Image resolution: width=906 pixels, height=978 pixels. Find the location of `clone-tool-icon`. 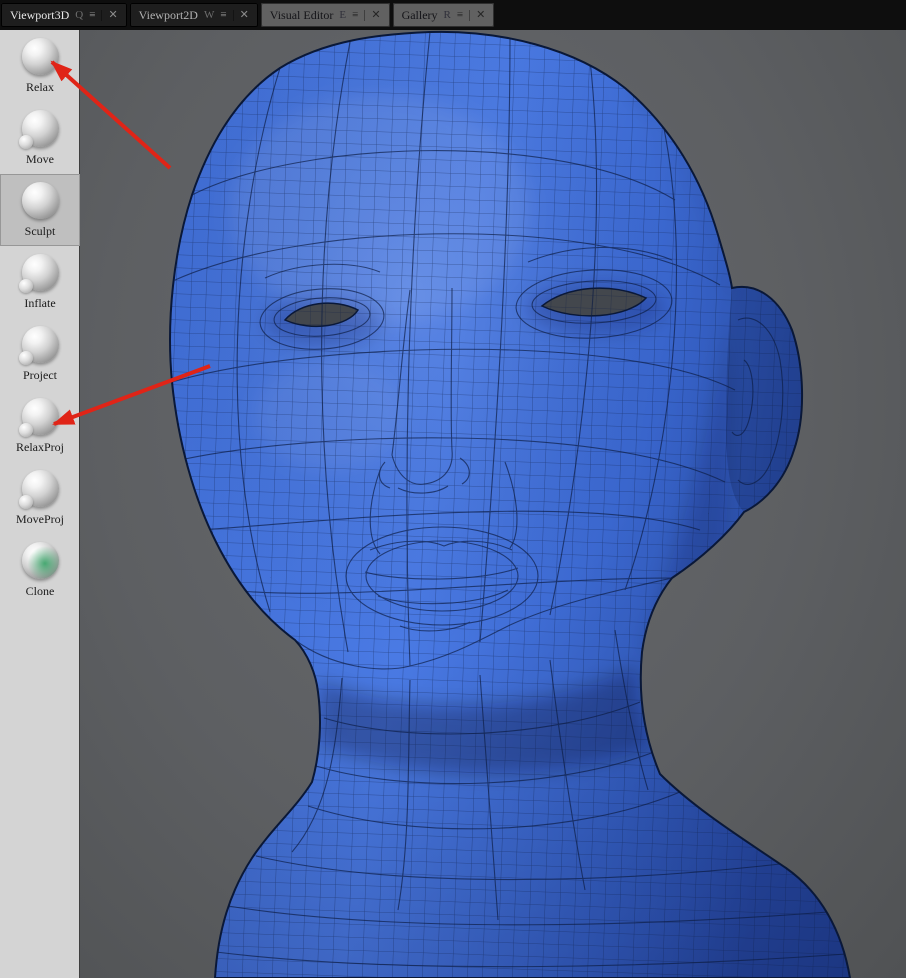

clone-tool-icon is located at coordinates (40, 560).